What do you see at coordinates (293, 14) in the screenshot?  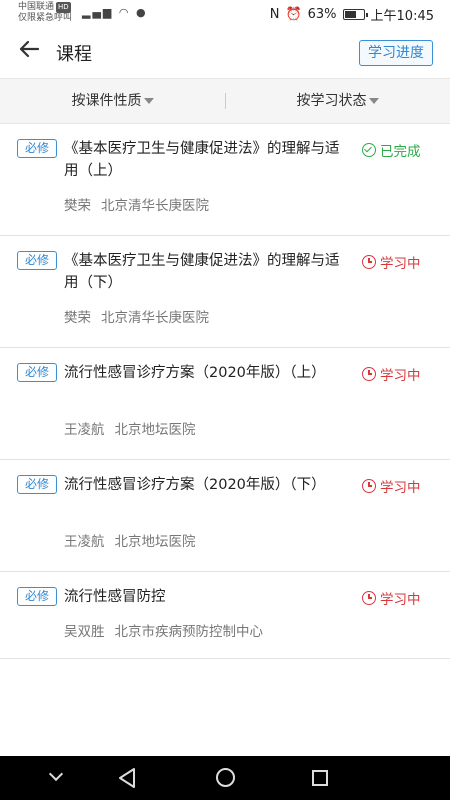 I see `alarm-icon: ⏰` at bounding box center [293, 14].